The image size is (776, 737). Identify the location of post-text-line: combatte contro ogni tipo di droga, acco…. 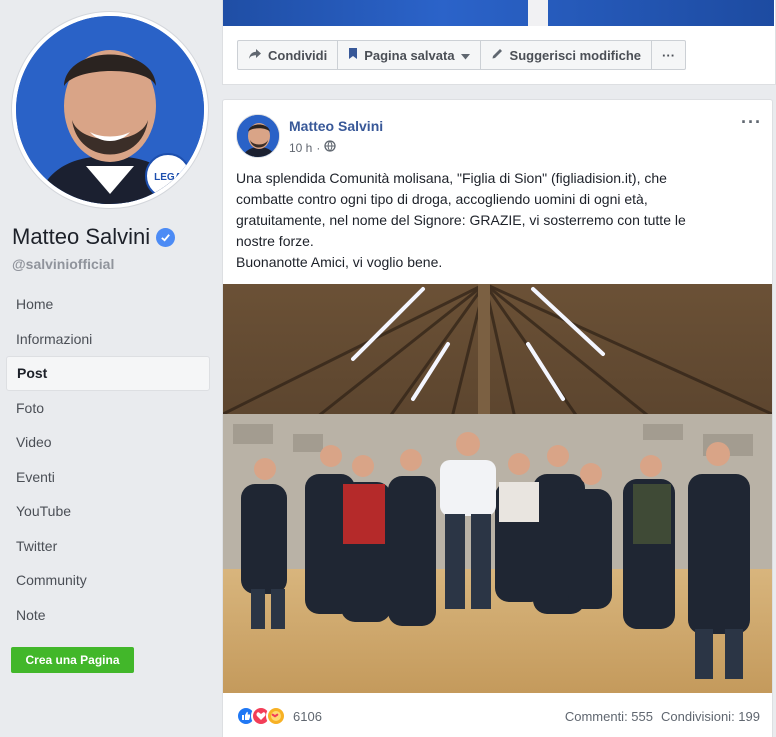
(442, 199).